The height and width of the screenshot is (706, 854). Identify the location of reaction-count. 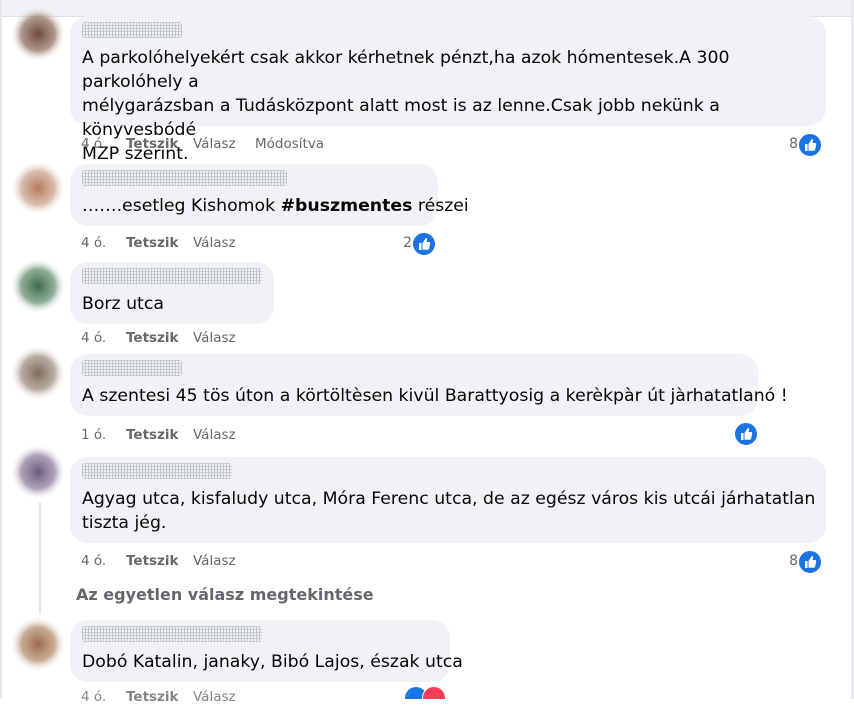
(732, 433).